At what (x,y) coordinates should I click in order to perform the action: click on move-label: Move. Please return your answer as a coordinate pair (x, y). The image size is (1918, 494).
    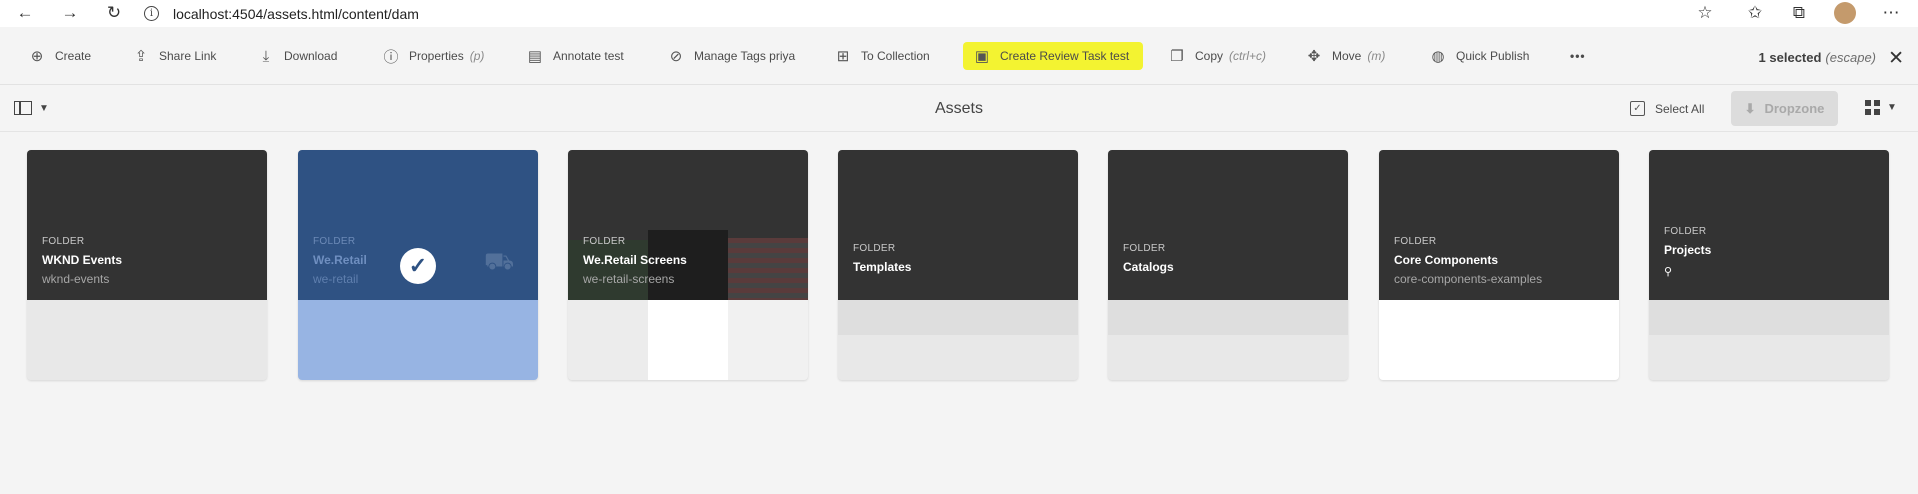
    Looking at the image, I should click on (1347, 56).